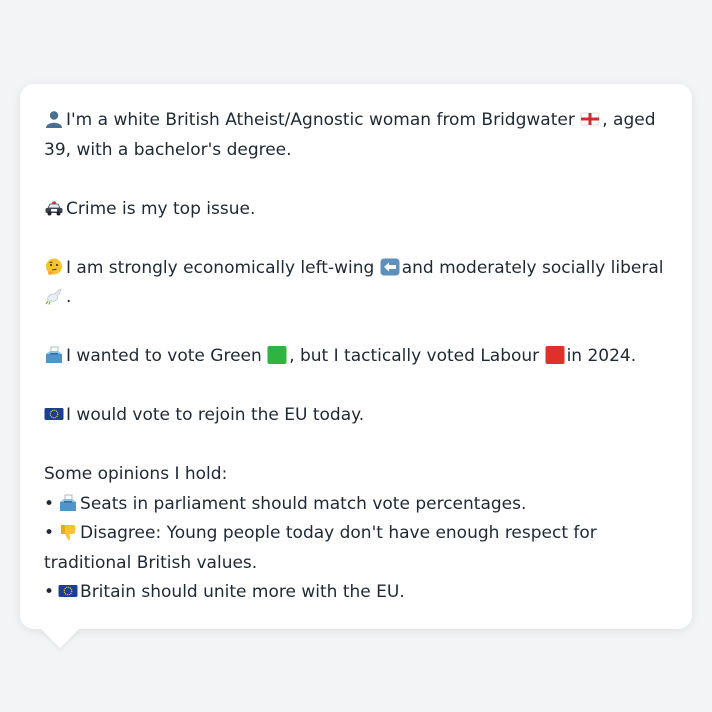  What do you see at coordinates (356, 210) in the screenshot?
I see `issue-line: Crime is my top issue.` at bounding box center [356, 210].